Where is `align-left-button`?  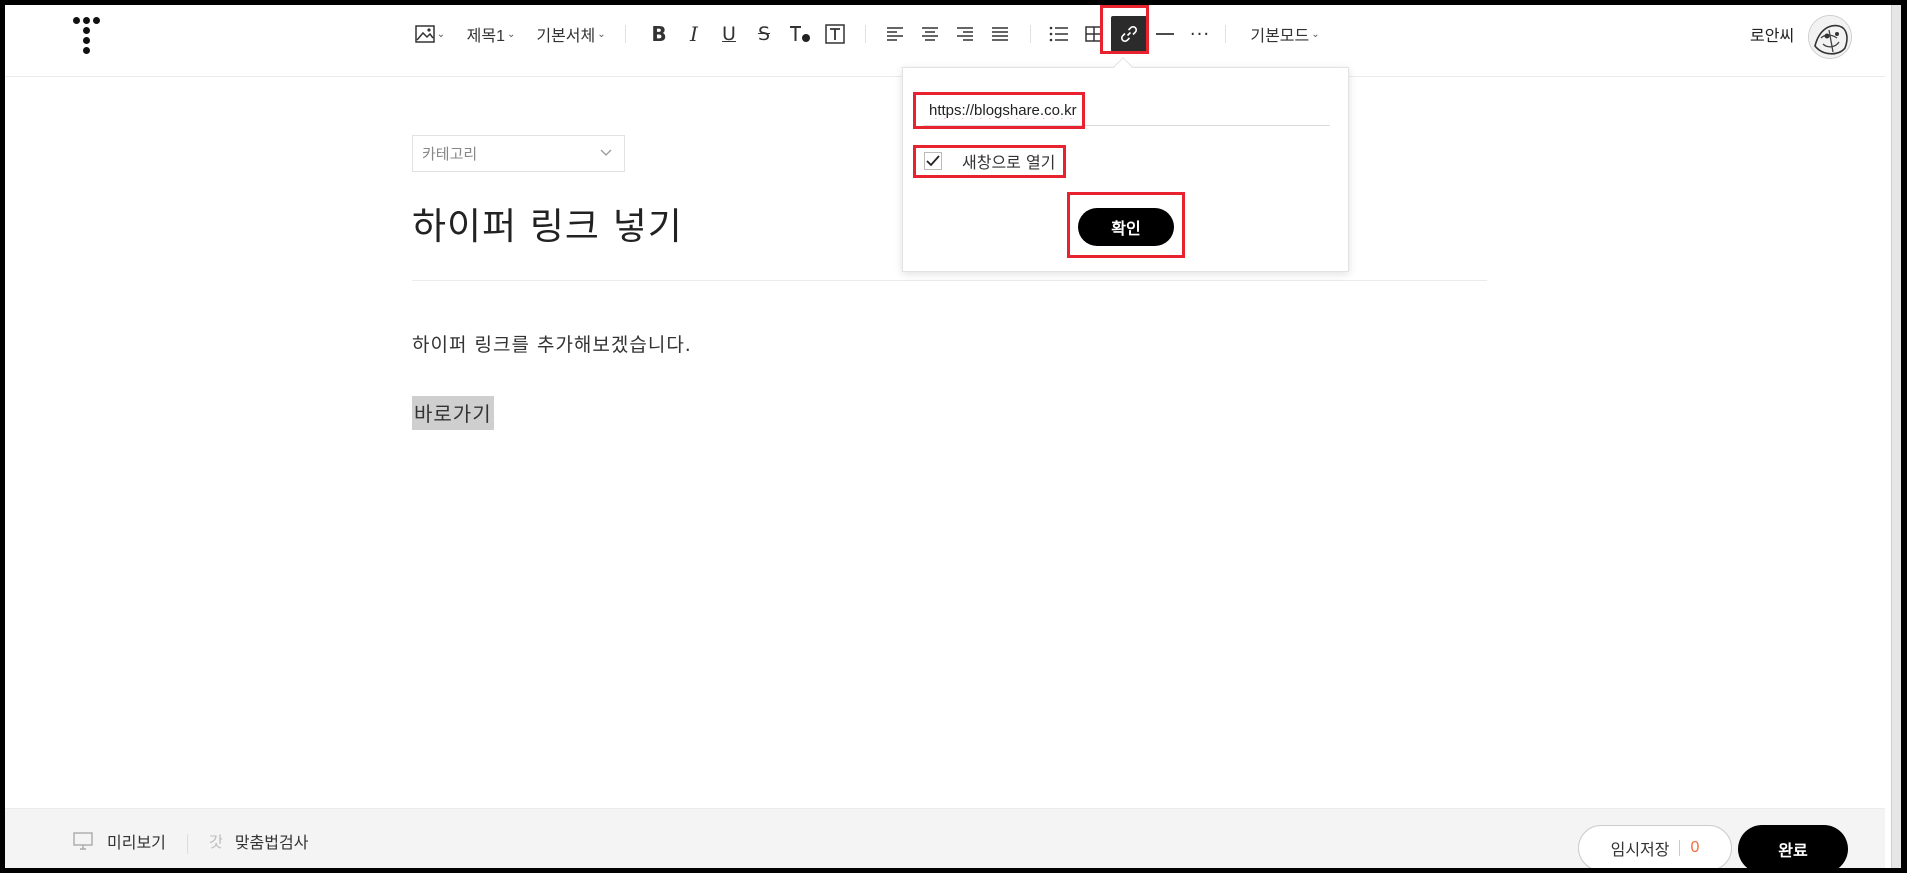 align-left-button is located at coordinates (895, 34).